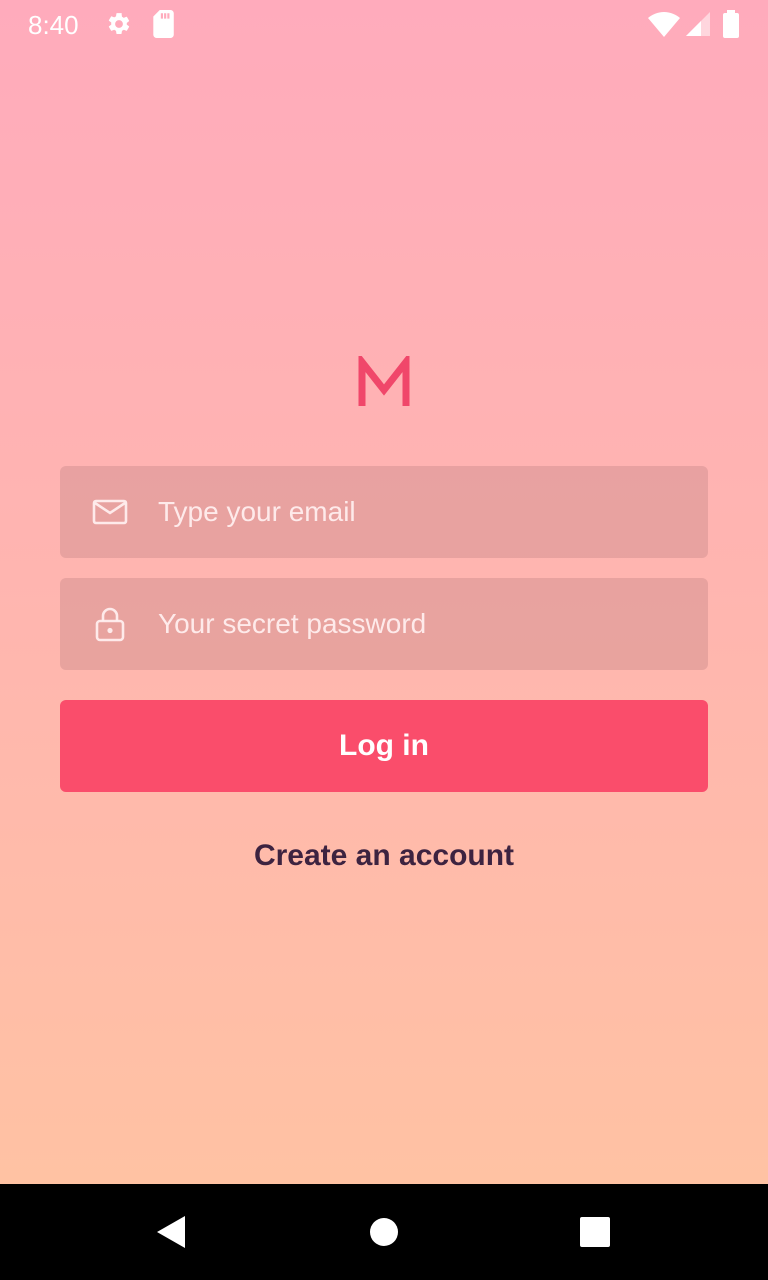 This screenshot has width=768, height=1280. Describe the element at coordinates (119, 23) in the screenshot. I see `settings-icon` at that location.